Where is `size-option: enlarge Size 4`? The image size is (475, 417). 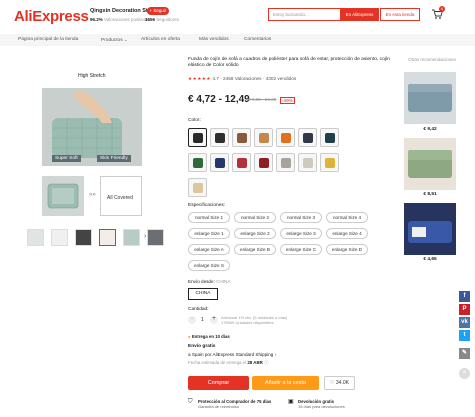 size-option: enlarge Size 4 is located at coordinates (347, 233).